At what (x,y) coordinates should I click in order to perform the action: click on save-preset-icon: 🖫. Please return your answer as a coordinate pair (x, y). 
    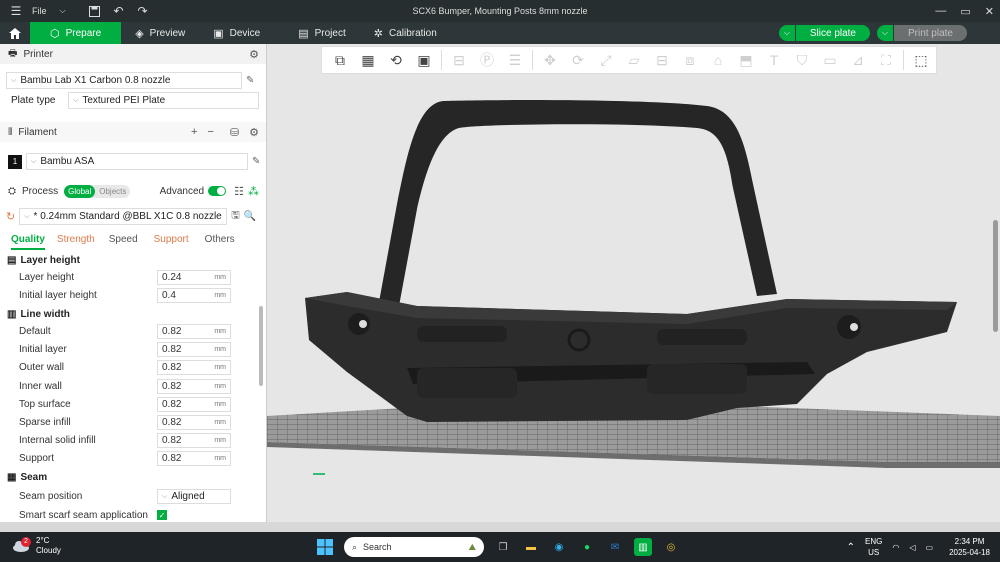
    Looking at the image, I should click on (235, 216).